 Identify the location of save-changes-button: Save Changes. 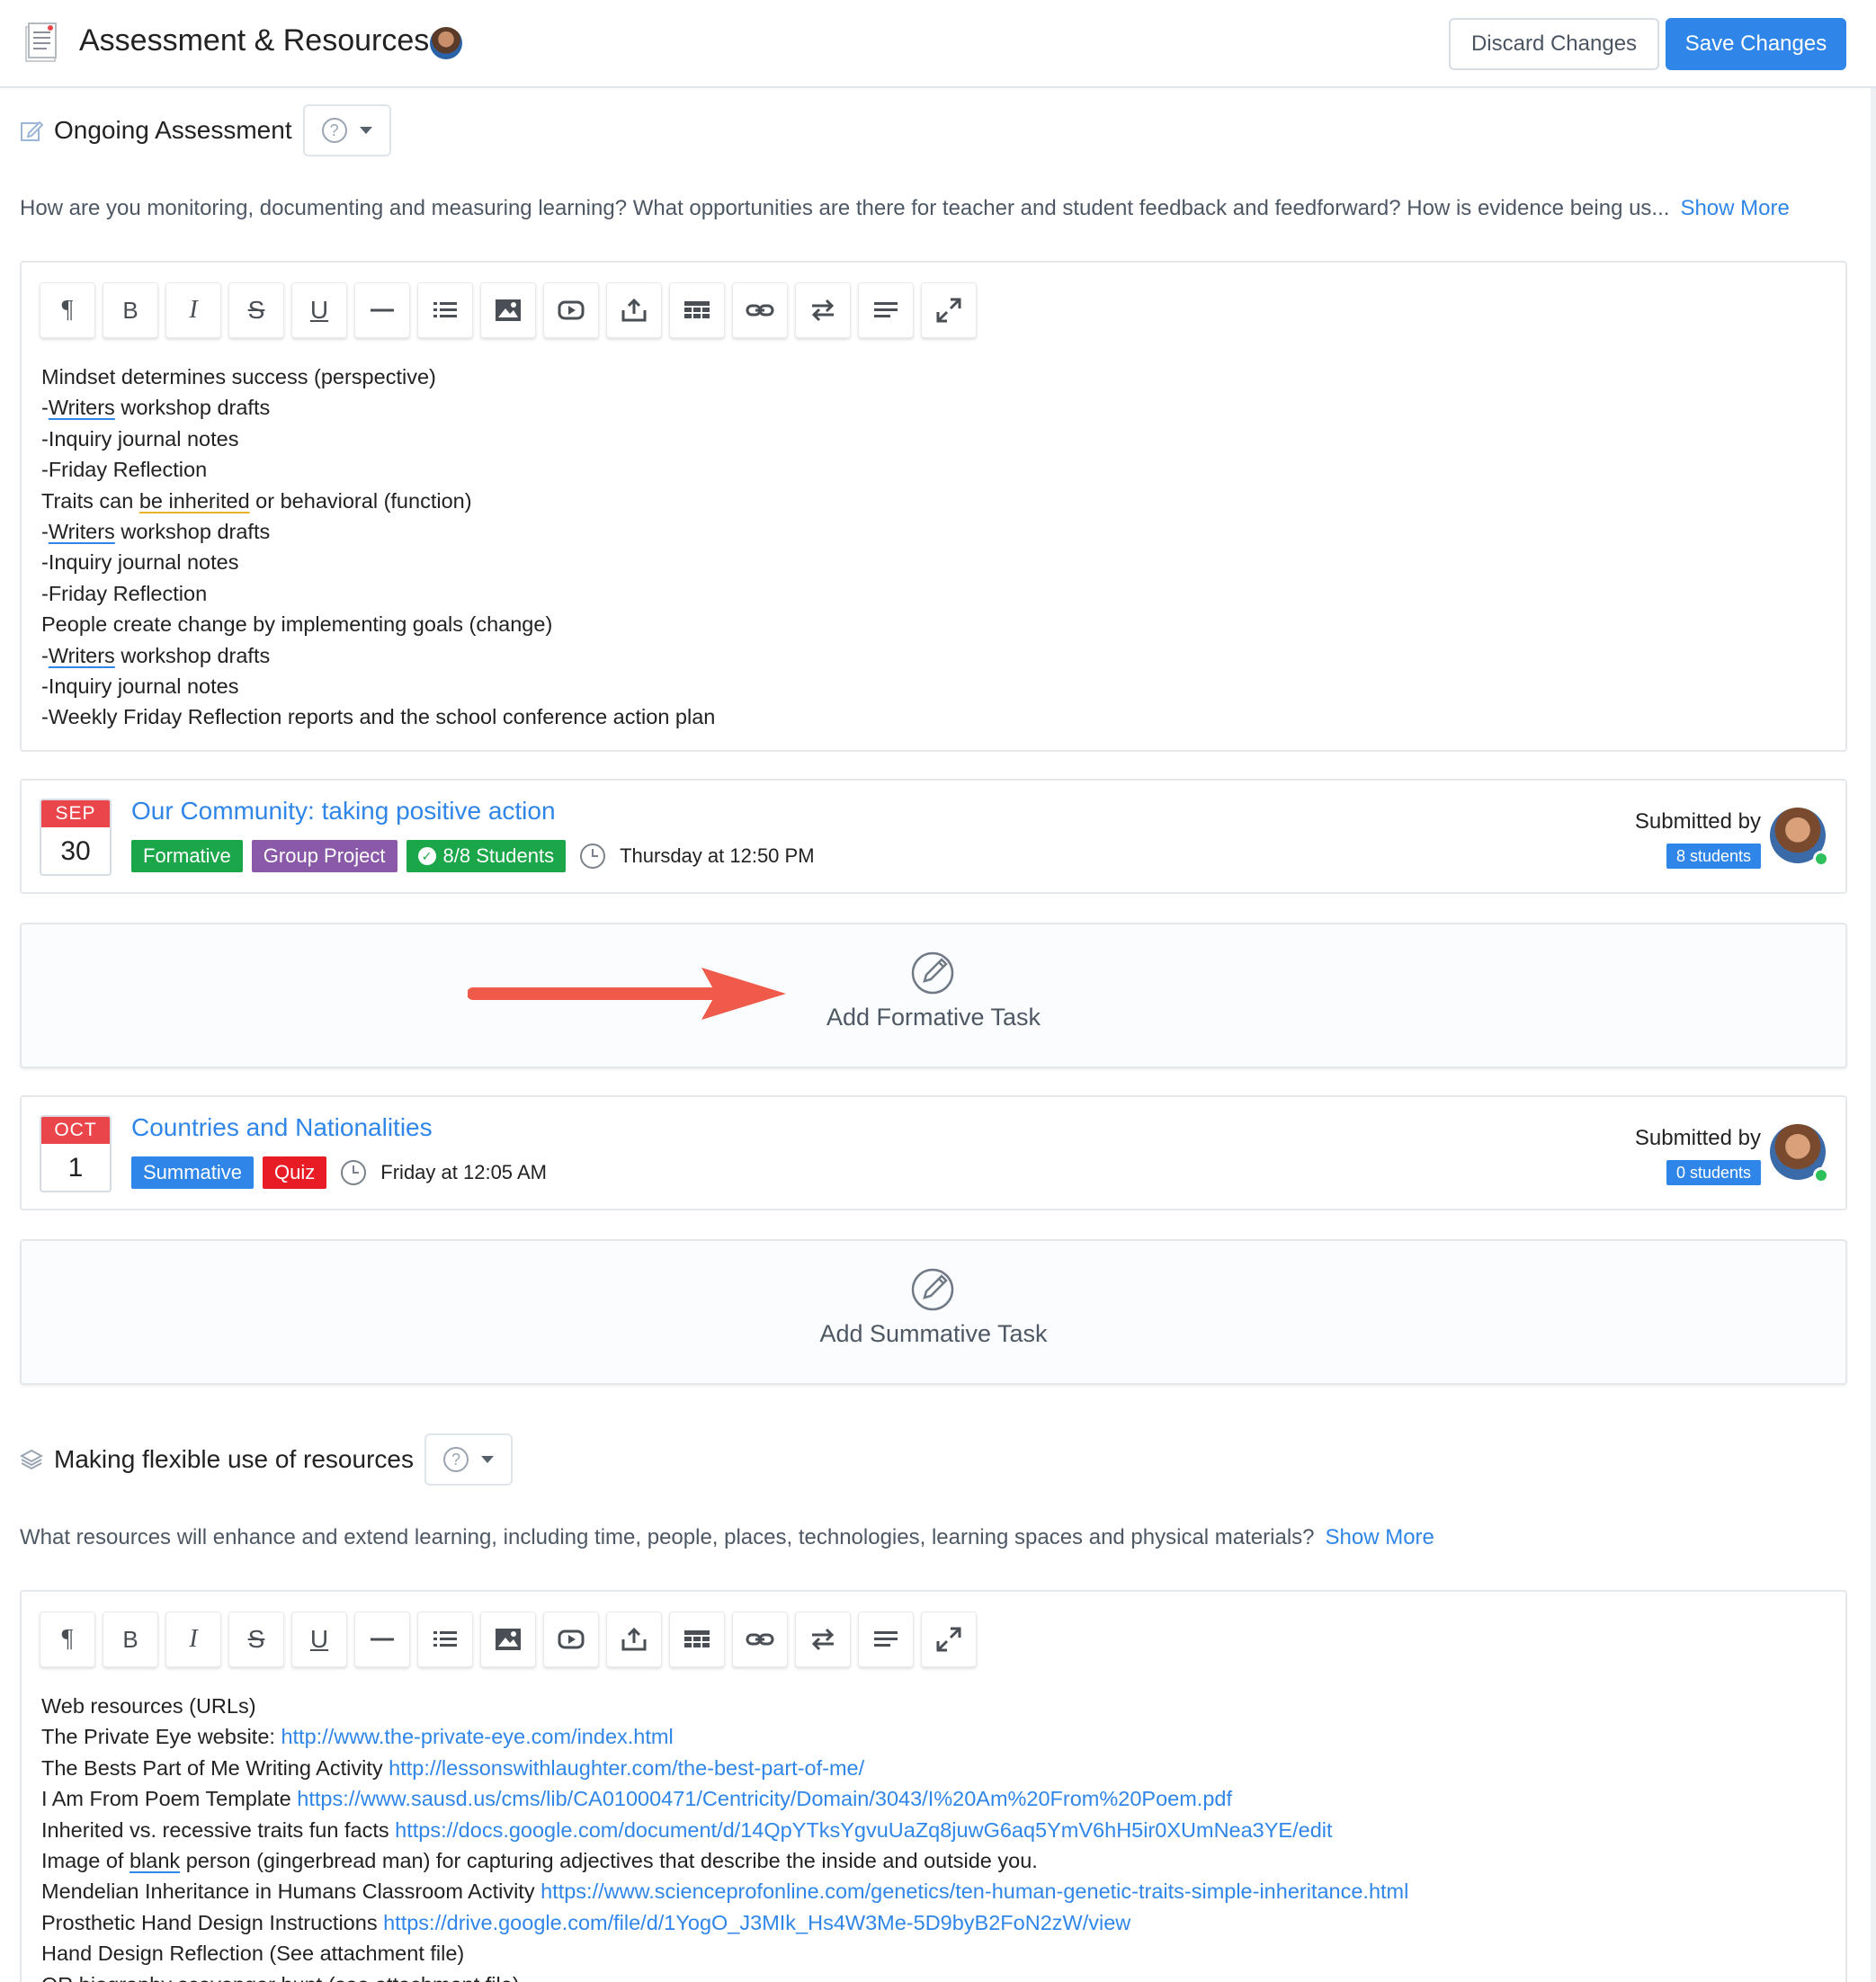
(1756, 44).